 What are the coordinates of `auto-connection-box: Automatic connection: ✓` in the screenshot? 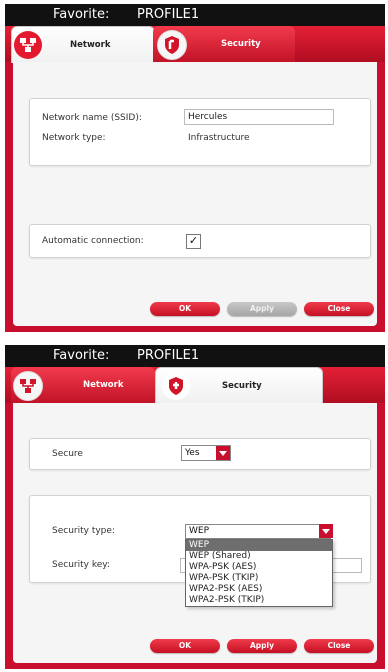 It's located at (200, 241).